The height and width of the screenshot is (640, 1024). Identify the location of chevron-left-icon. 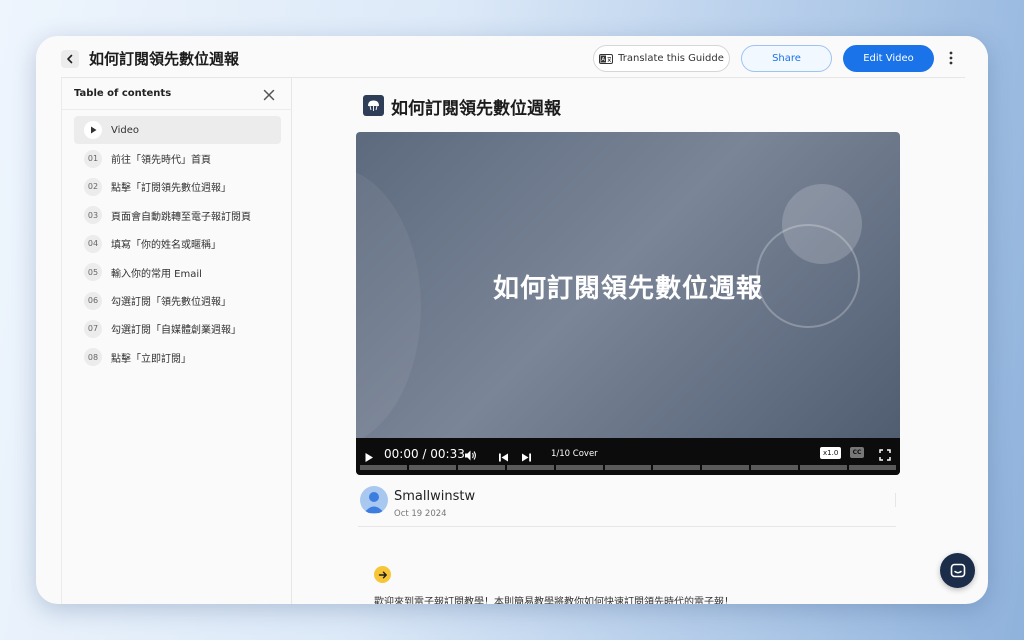
(70, 59).